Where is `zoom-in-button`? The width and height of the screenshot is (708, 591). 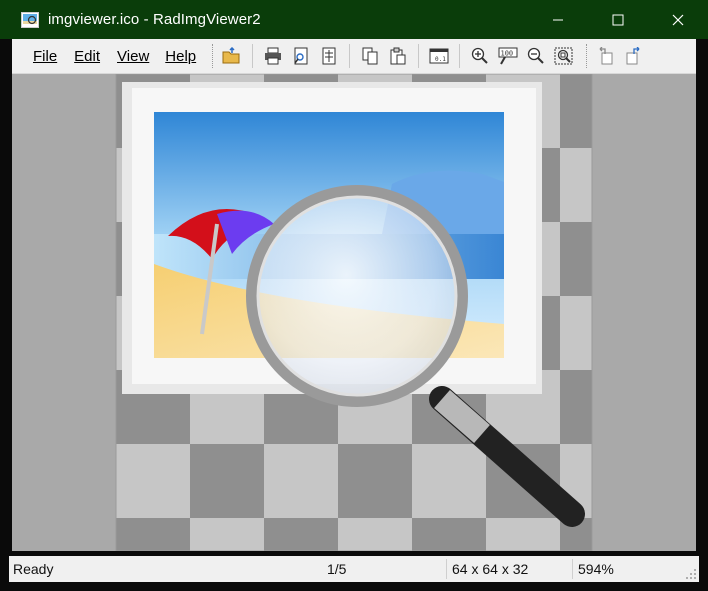 zoom-in-button is located at coordinates (480, 56).